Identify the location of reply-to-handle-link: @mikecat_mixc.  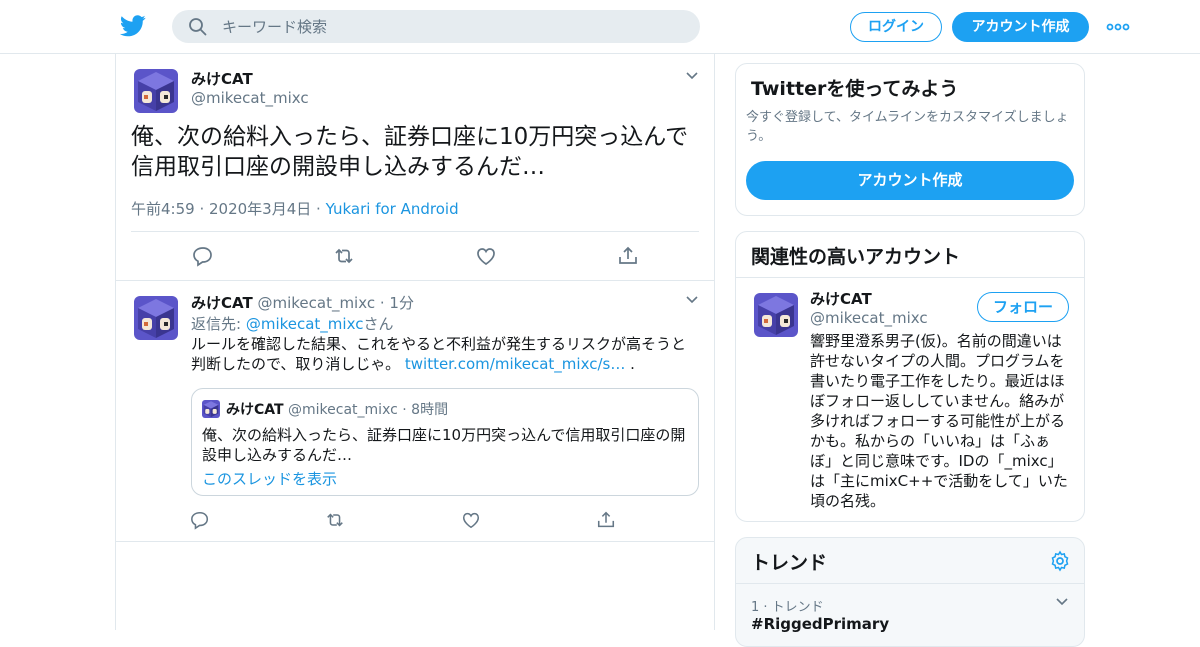
(305, 324).